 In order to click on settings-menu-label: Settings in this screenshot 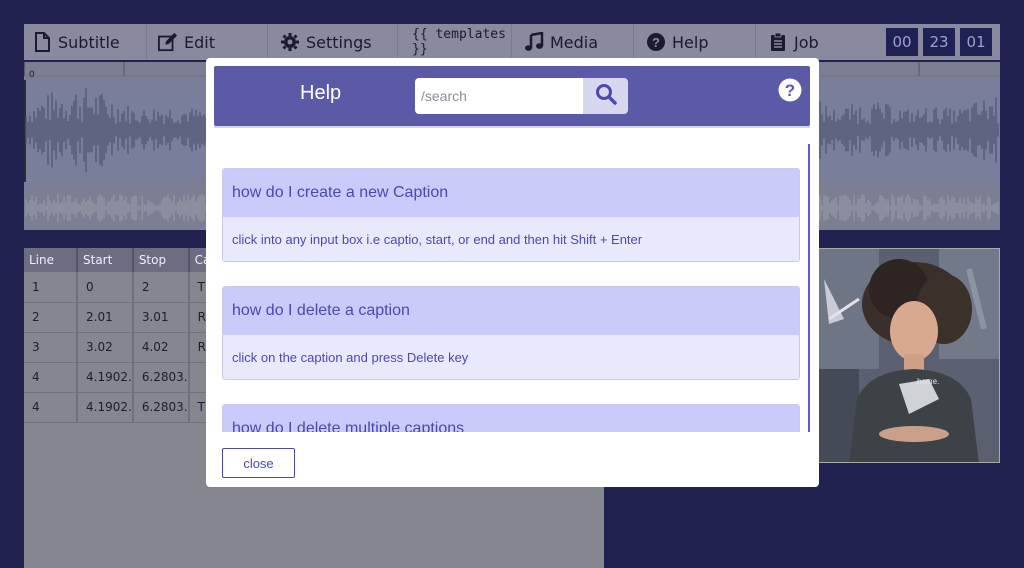, I will do `click(339, 42)`.